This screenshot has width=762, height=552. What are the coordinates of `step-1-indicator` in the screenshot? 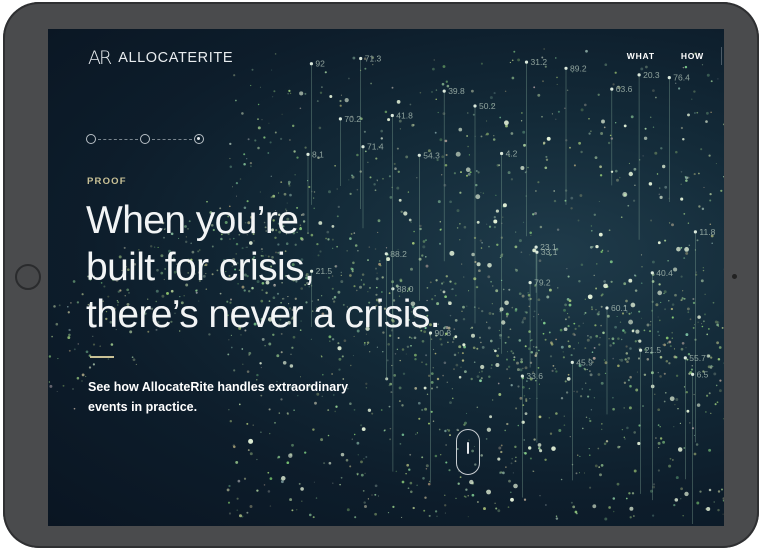 It's located at (91, 139).